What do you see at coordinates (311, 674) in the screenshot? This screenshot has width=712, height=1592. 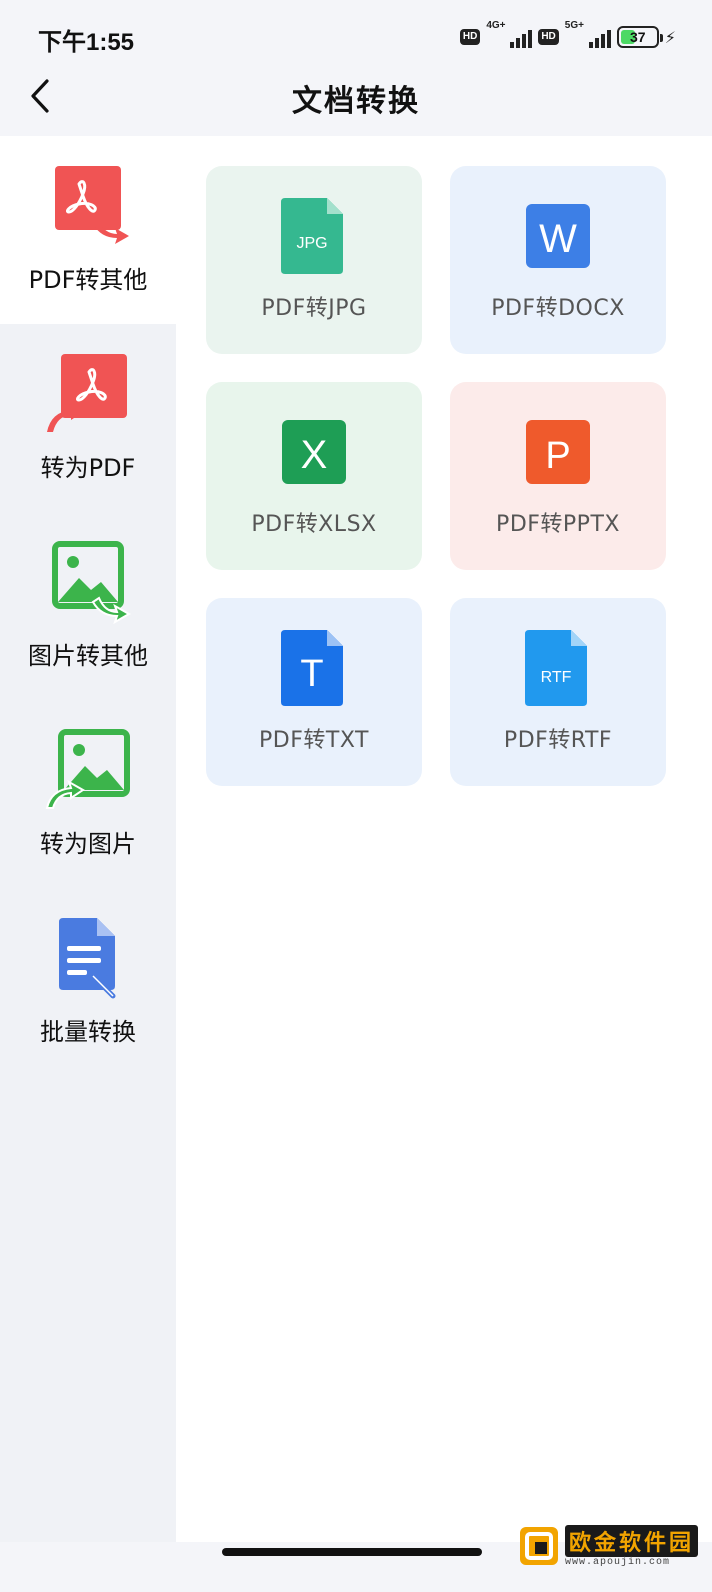 I see `txt-icon-text: T` at bounding box center [311, 674].